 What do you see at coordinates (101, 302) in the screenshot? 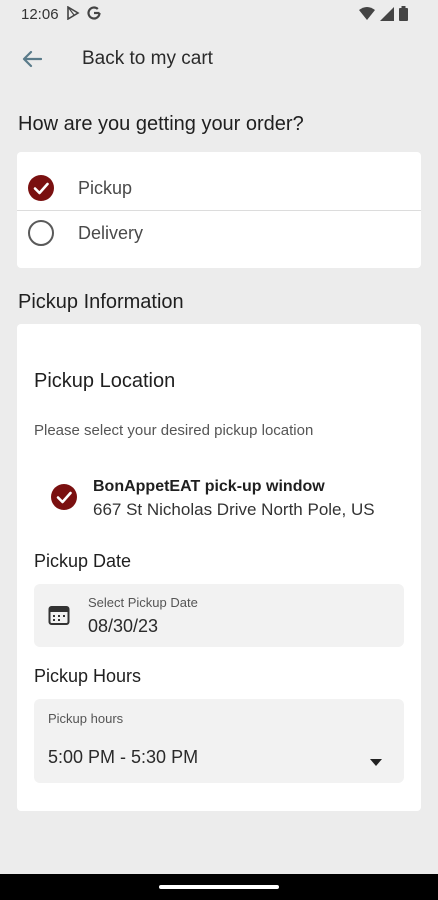
I see `pickup-info-title: Pickup Information` at bounding box center [101, 302].